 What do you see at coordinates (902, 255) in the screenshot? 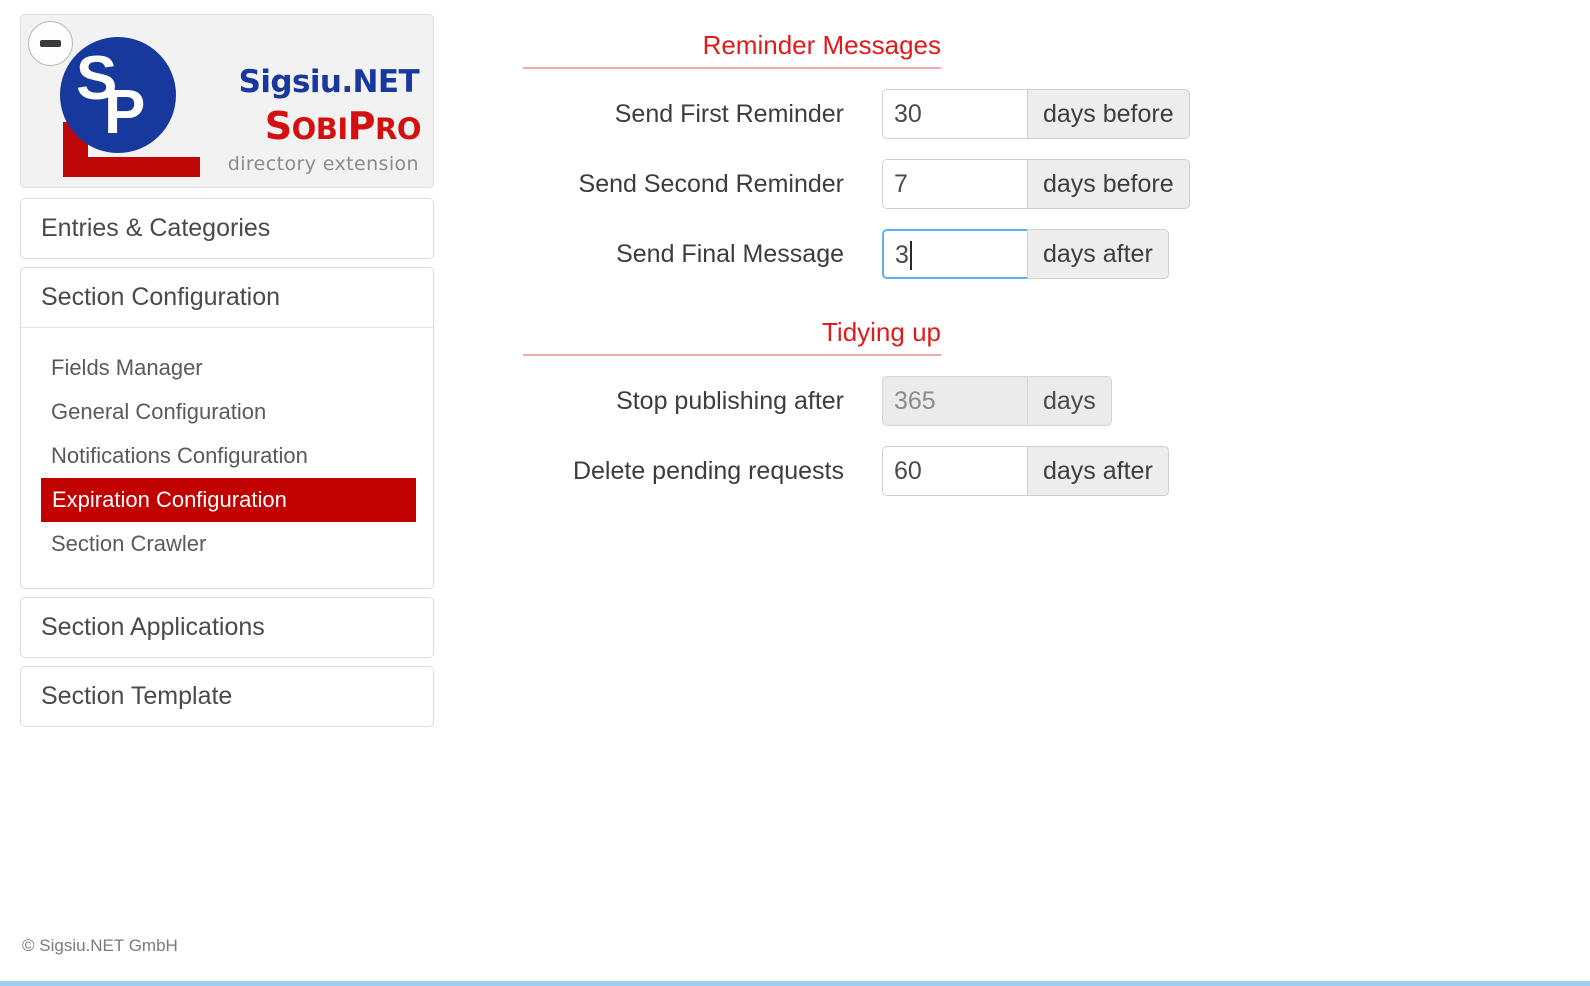
I see `input-send-final-message-value: 3` at bounding box center [902, 255].